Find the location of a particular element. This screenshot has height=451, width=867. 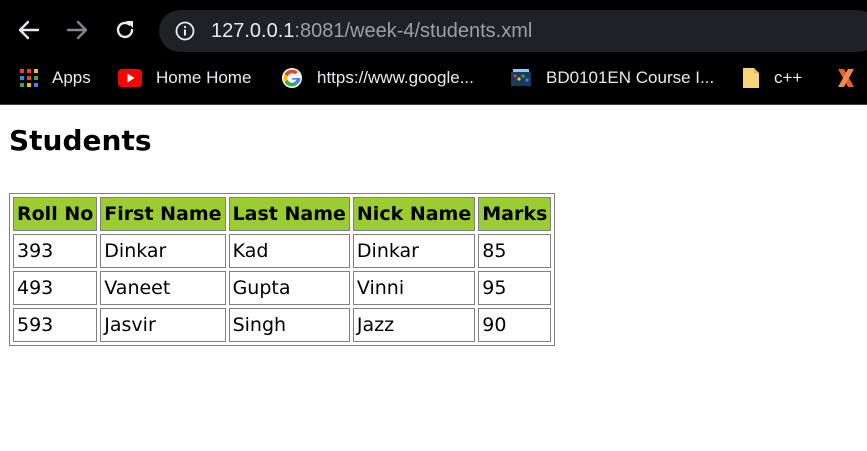

back-button is located at coordinates (29, 30).